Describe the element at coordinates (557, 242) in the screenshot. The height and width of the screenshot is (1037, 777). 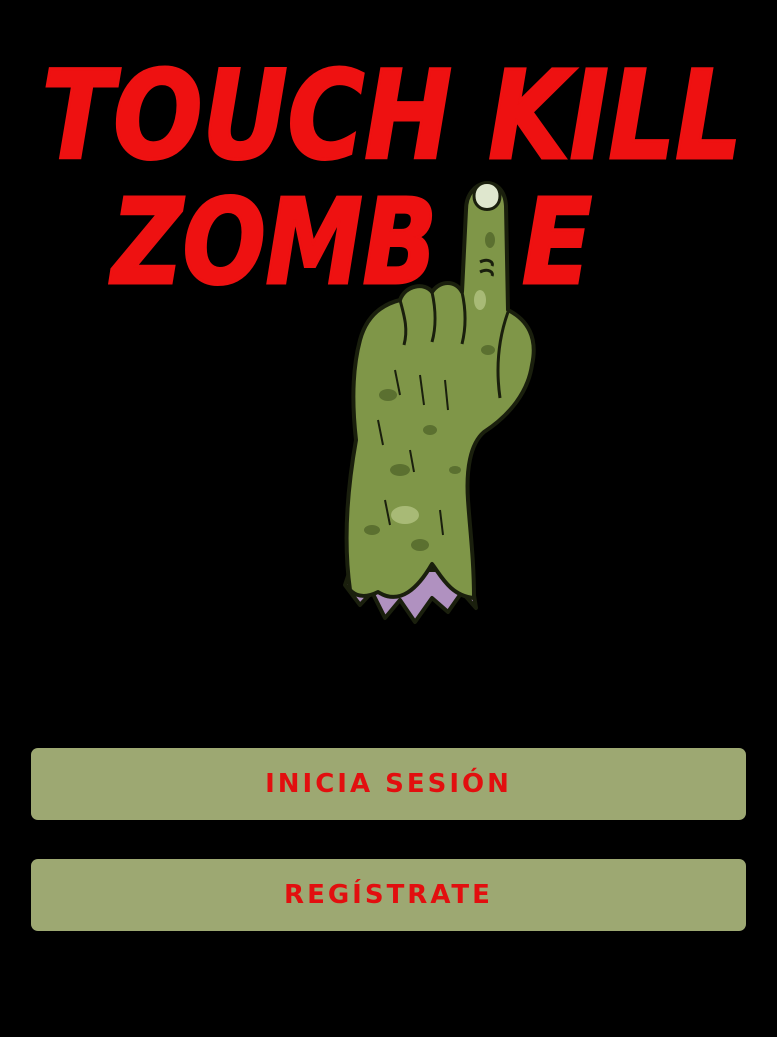
I see `logo-title-line2-end: E` at that location.